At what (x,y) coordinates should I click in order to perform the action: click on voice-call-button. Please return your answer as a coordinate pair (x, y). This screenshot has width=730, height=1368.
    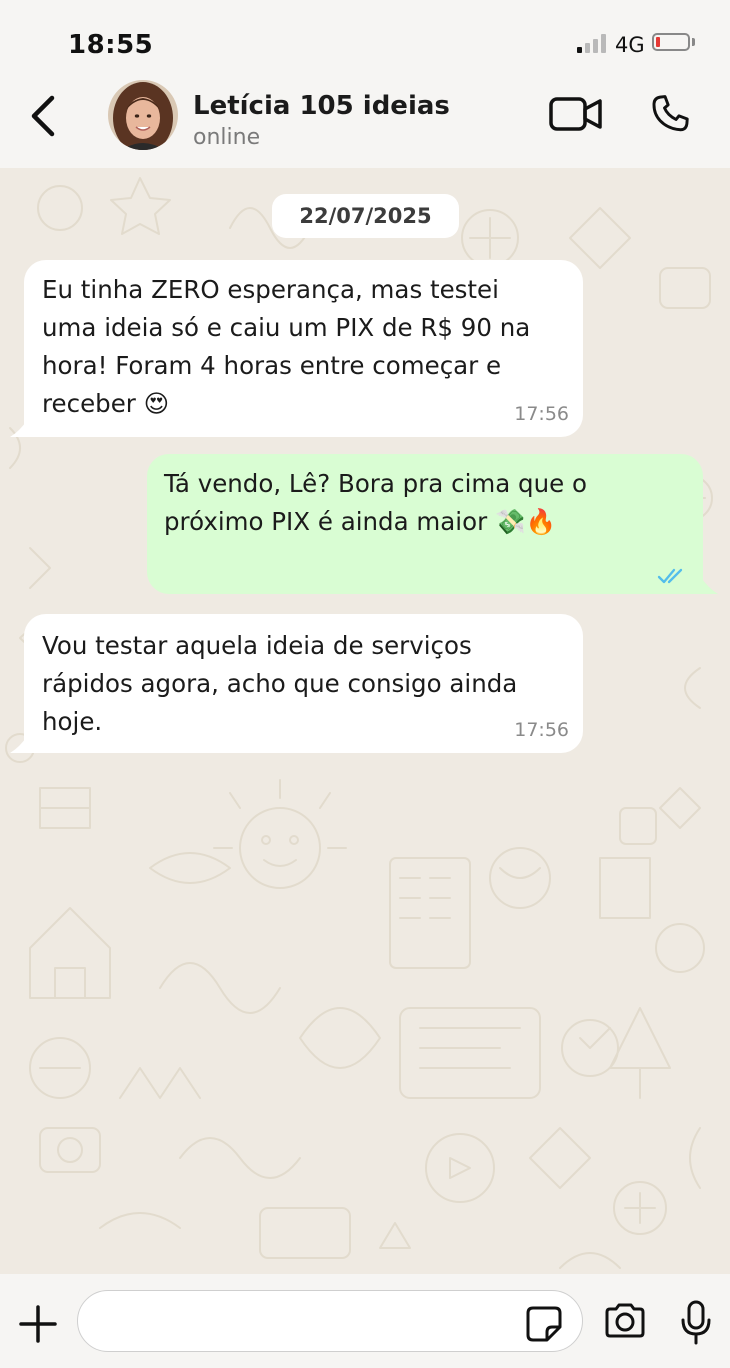
    Looking at the image, I should click on (670, 114).